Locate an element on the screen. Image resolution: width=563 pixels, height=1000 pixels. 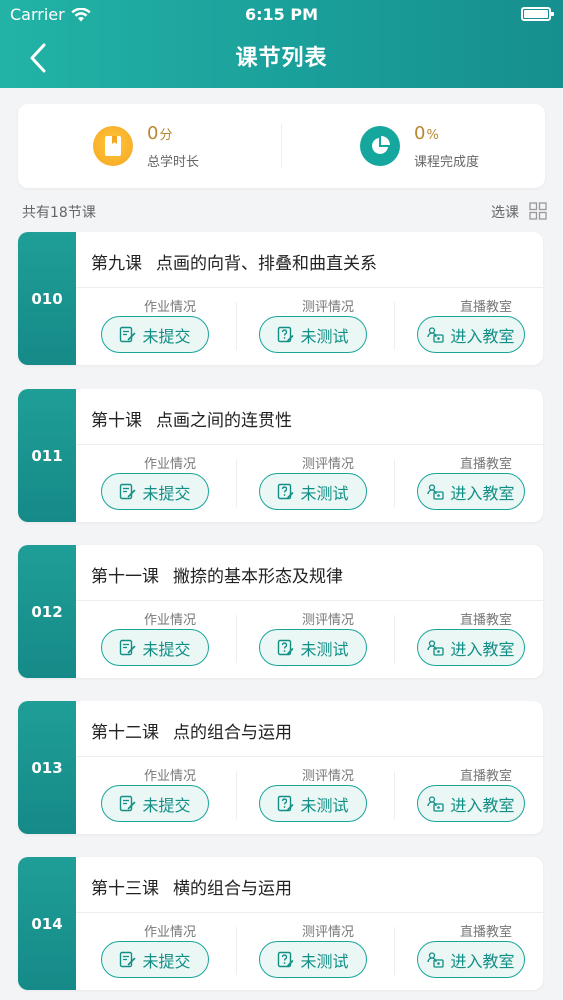
lesson-title: 第十一课 撇捺的基本形态及规律 is located at coordinates (217, 574).